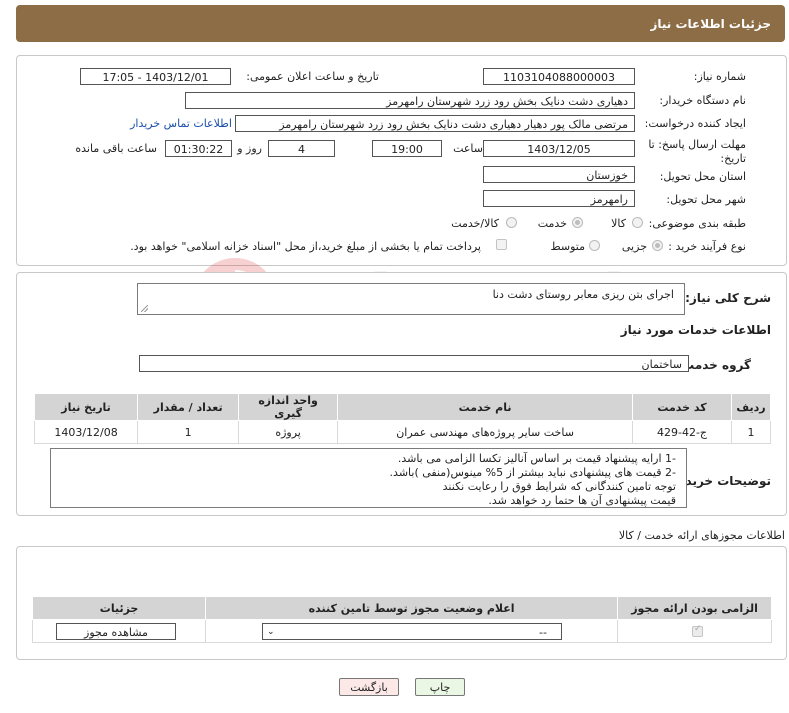 Image resolution: width=789 pixels, height=713 pixels. What do you see at coordinates (188, 432) in the screenshot?
I see `cell-quantity: 1` at bounding box center [188, 432].